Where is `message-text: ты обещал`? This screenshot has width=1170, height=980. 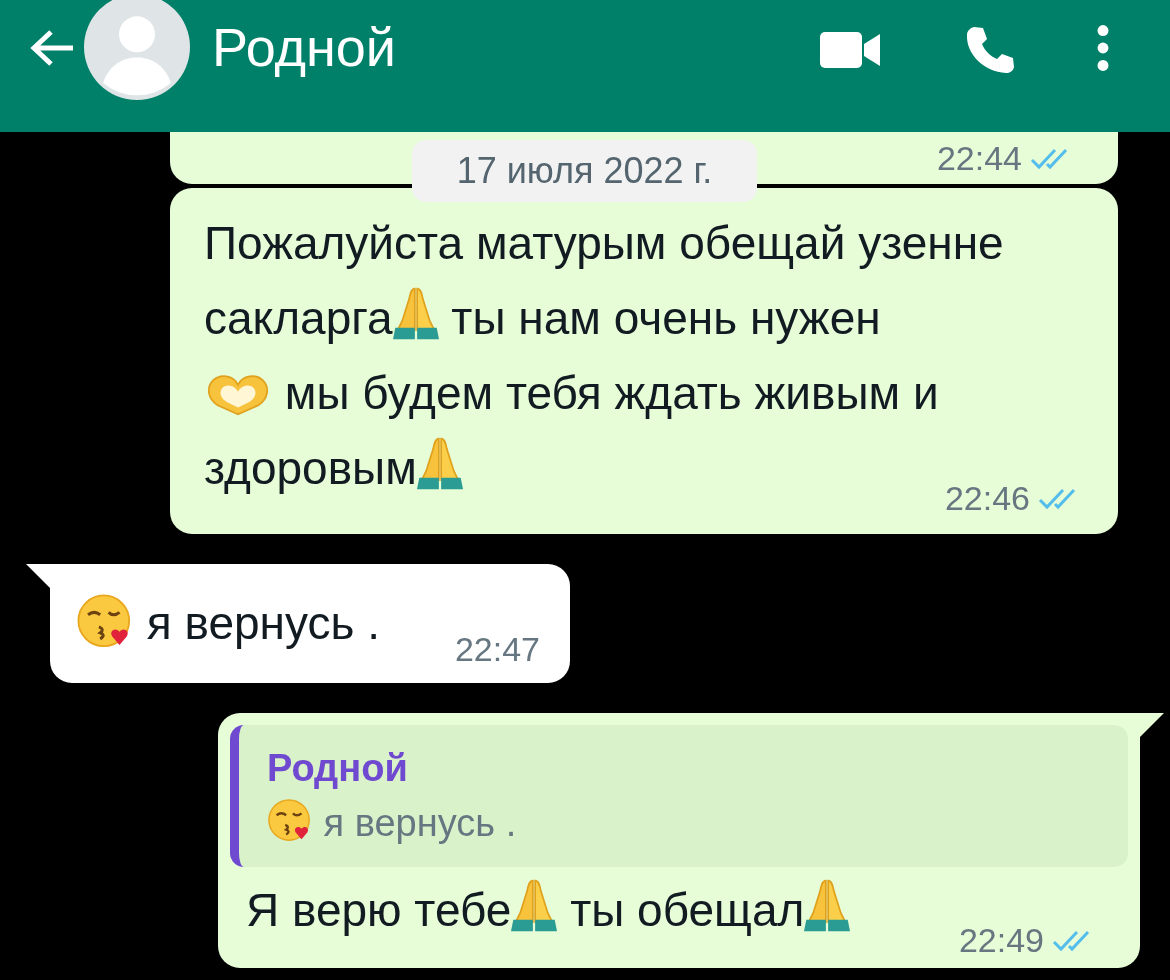 message-text: ты обещал is located at coordinates (687, 910).